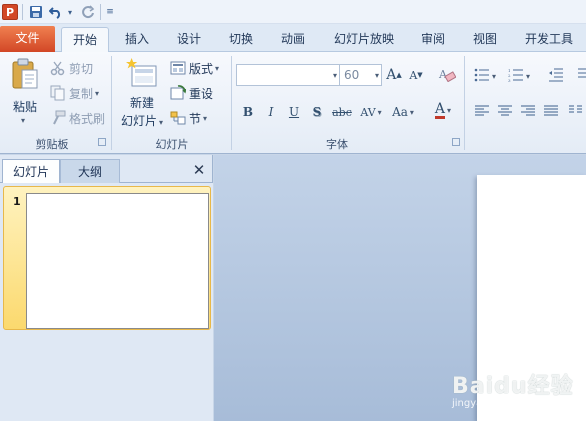  I want to click on align-center-icon, so click(505, 112).